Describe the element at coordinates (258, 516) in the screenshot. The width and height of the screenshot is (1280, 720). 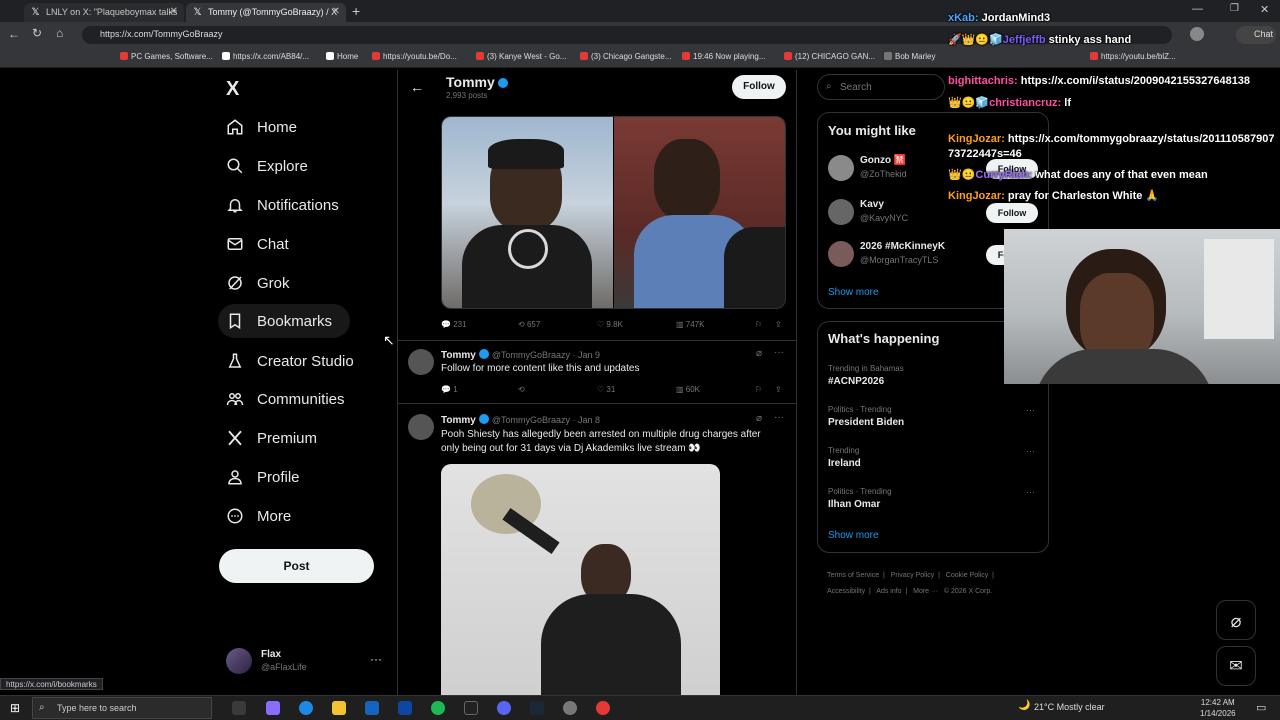
I see `sidebar-item-more: More` at that location.